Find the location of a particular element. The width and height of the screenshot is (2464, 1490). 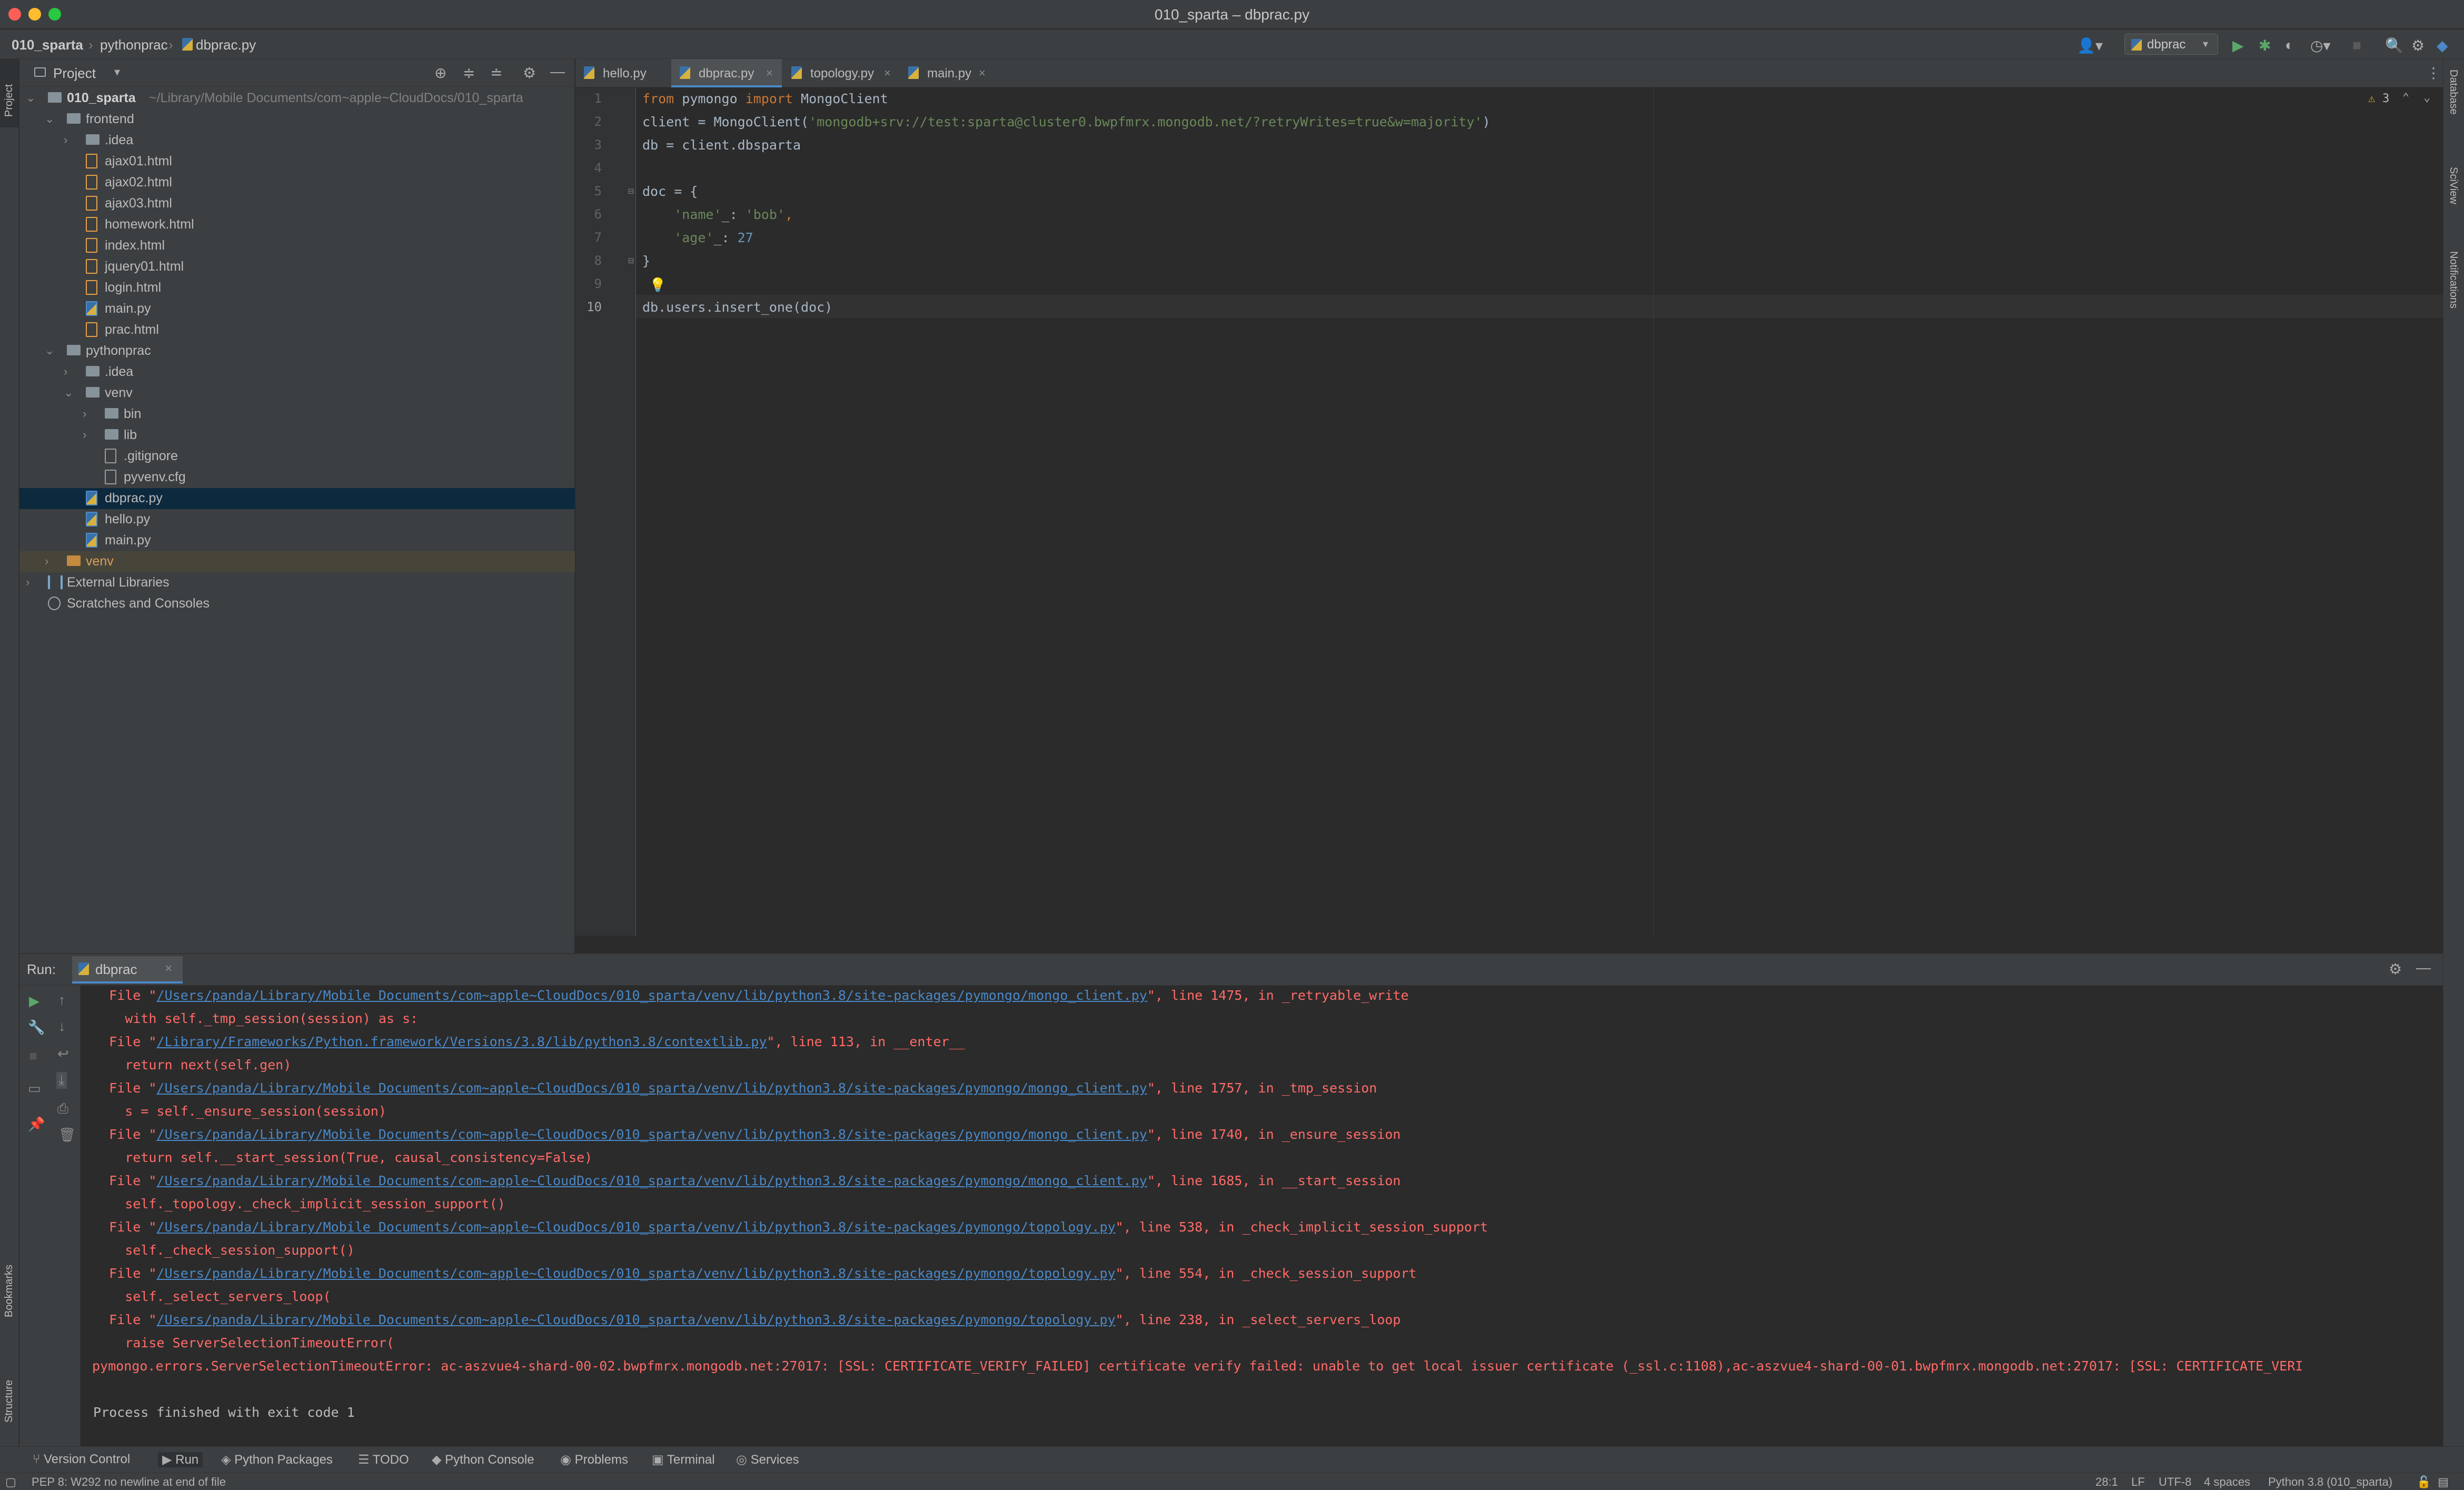

arrow-up-icon: ↑ is located at coordinates (61, 1000).